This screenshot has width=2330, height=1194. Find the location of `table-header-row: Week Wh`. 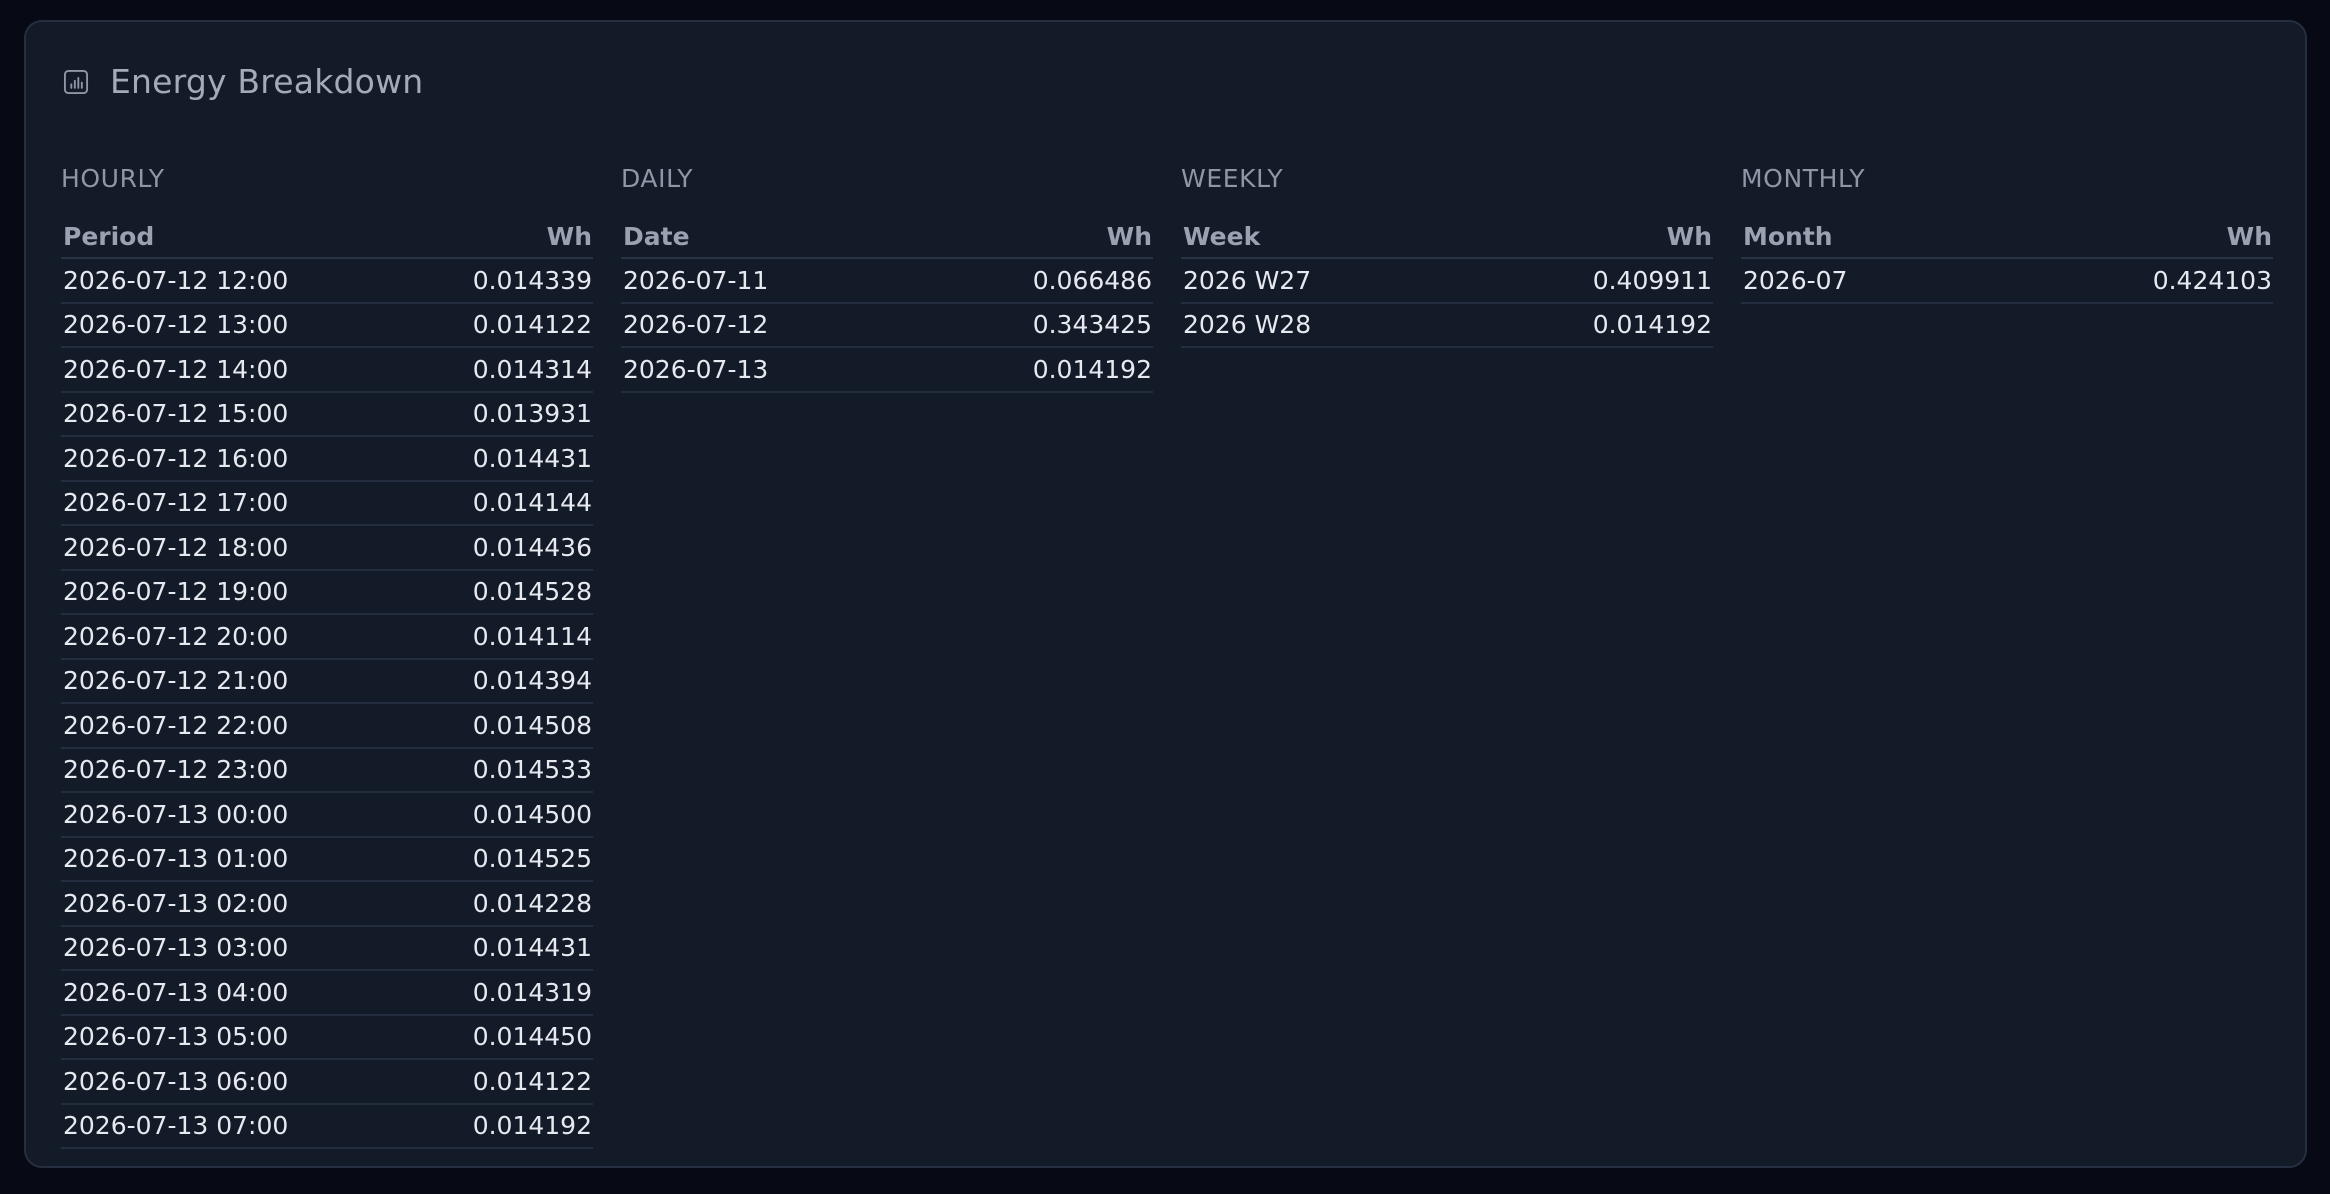

table-header-row: Week Wh is located at coordinates (1447, 237).